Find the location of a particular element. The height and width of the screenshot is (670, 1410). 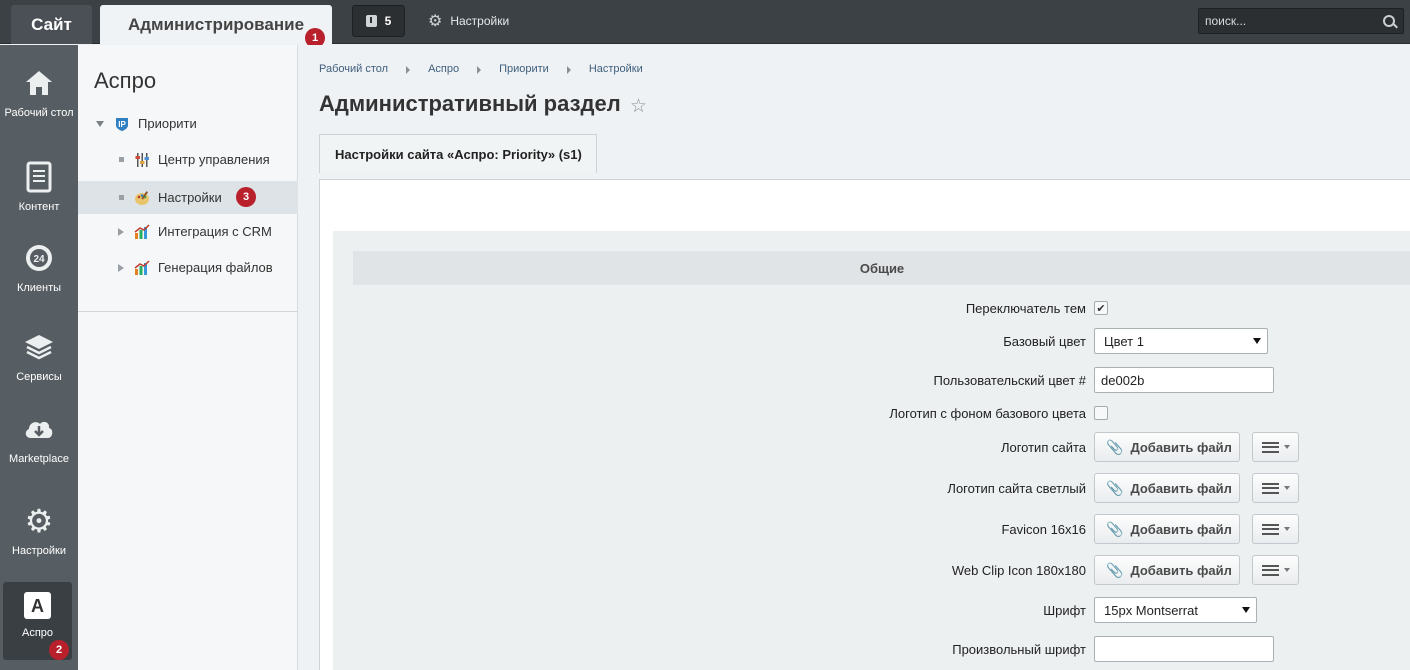

field-label: Произвольный шрифт is located at coordinates (1019, 649).